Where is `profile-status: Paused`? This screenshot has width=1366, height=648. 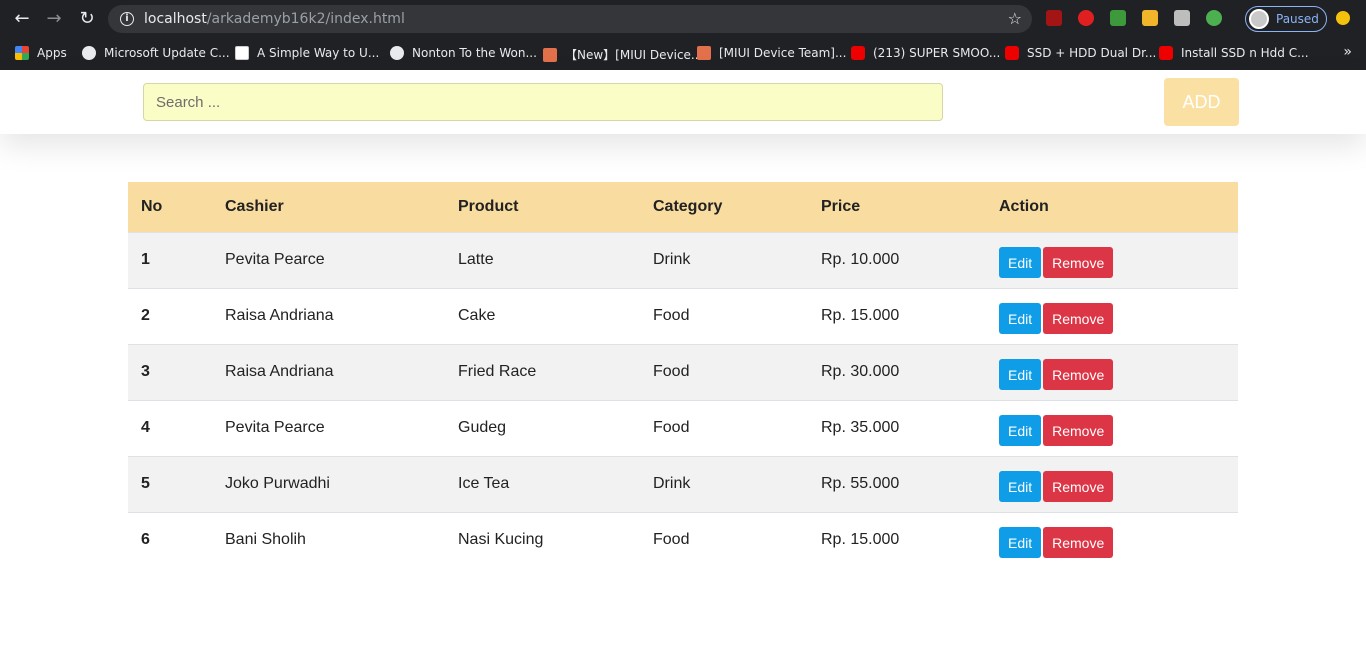 profile-status: Paused is located at coordinates (1297, 19).